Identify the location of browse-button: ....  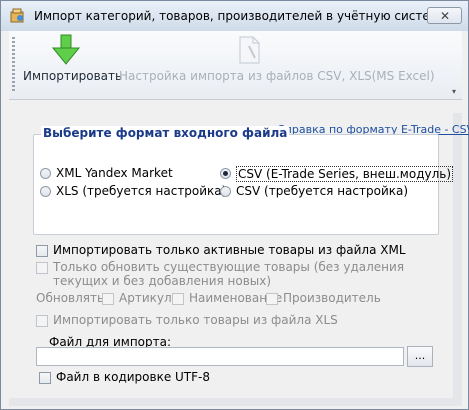
(420, 356).